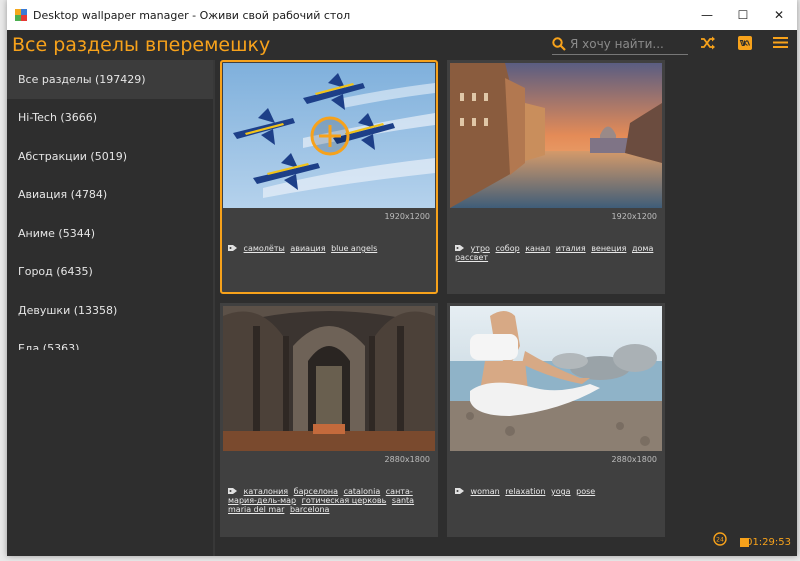  What do you see at coordinates (480, 248) in the screenshot?
I see `tag-link: утро` at bounding box center [480, 248].